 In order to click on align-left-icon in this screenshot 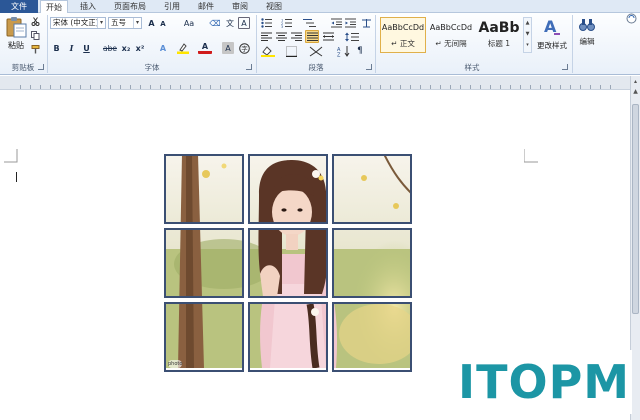, I will do `click(266, 36)`.